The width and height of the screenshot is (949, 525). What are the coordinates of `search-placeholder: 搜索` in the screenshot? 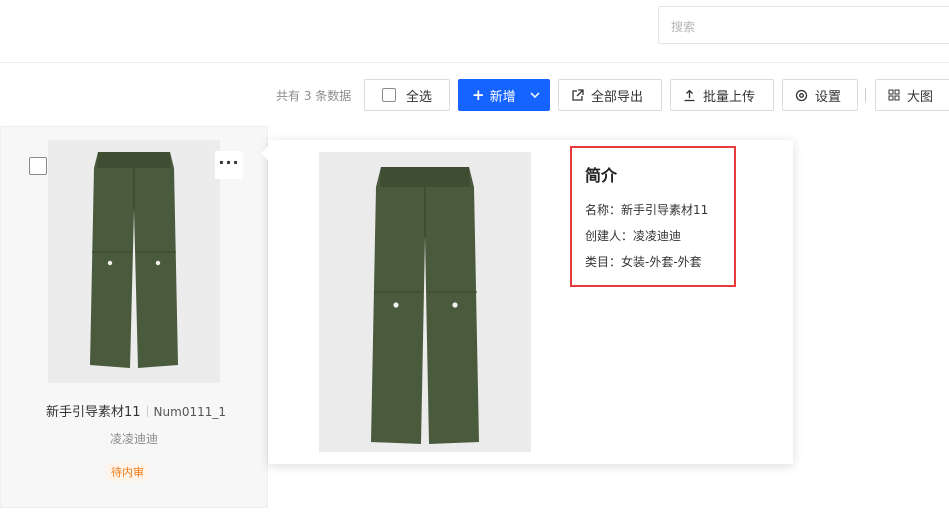 It's located at (683, 27).